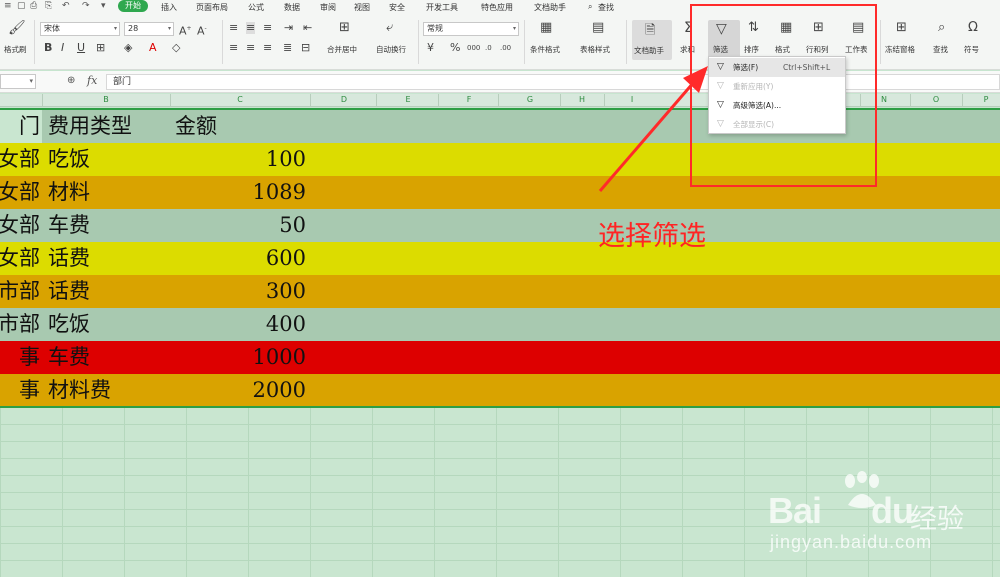 The image size is (1000, 577). I want to click on column-header-n: N, so click(884, 99).